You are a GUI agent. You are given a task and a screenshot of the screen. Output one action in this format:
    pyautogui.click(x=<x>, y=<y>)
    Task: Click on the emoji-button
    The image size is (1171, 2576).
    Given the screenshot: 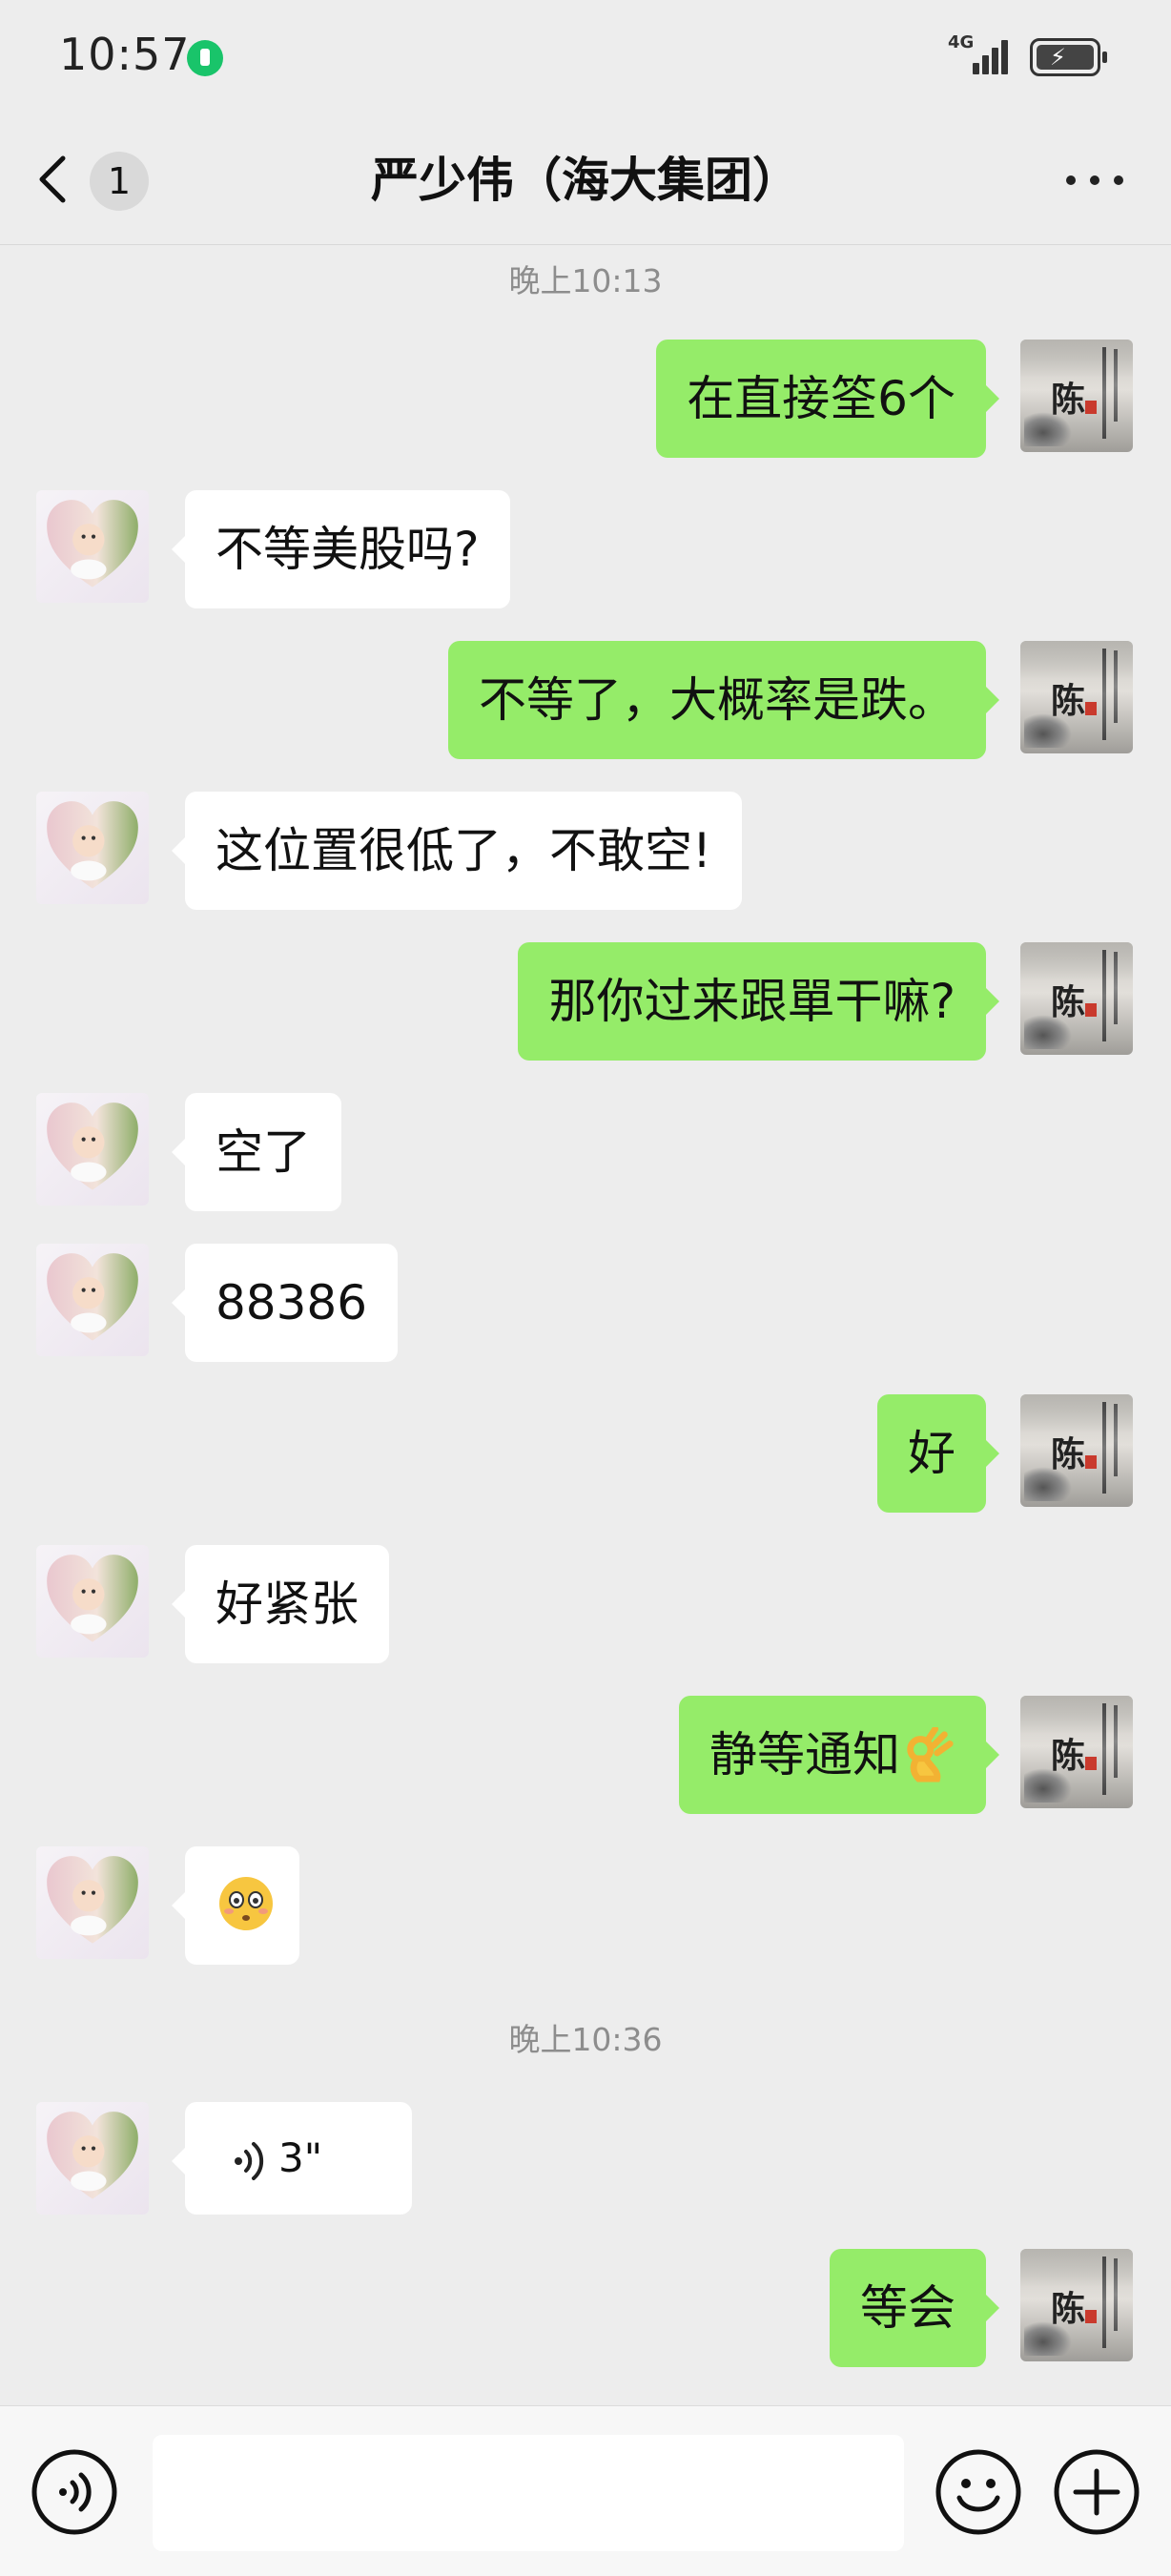 What is the action you would take?
    pyautogui.click(x=978, y=2492)
    